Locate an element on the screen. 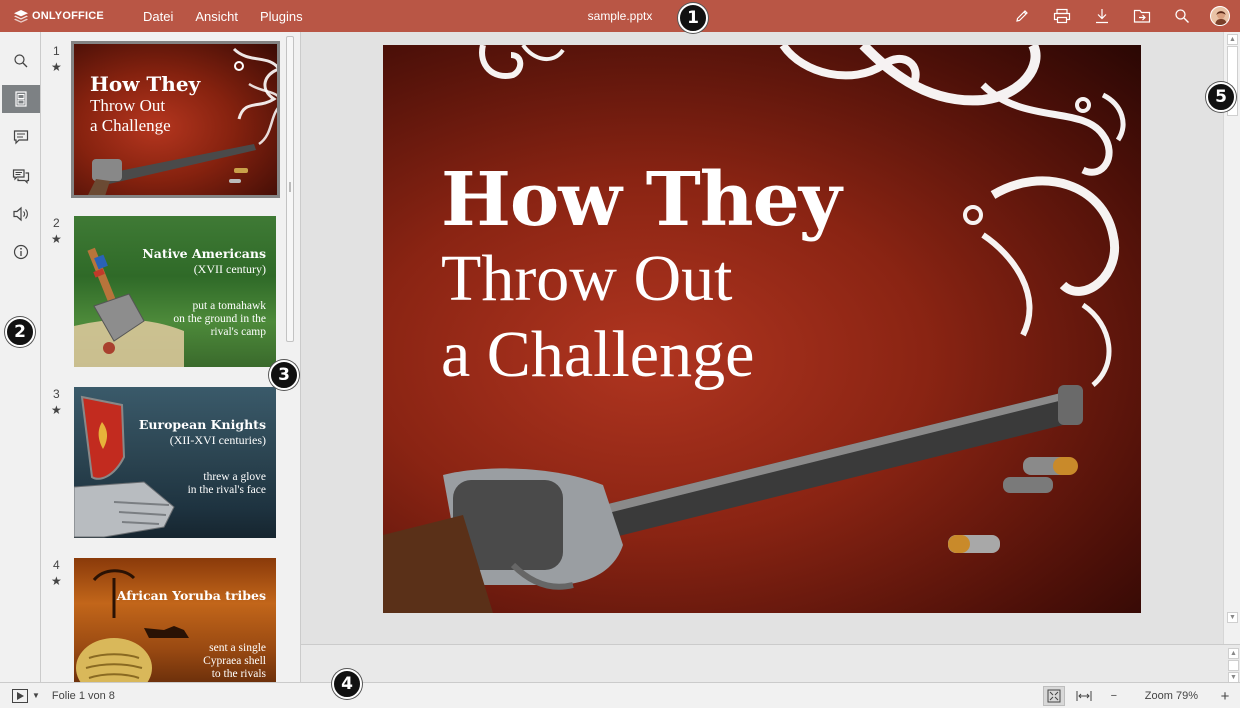 This screenshot has width=1240, height=708. fit-width-icon is located at coordinates (1084, 696).